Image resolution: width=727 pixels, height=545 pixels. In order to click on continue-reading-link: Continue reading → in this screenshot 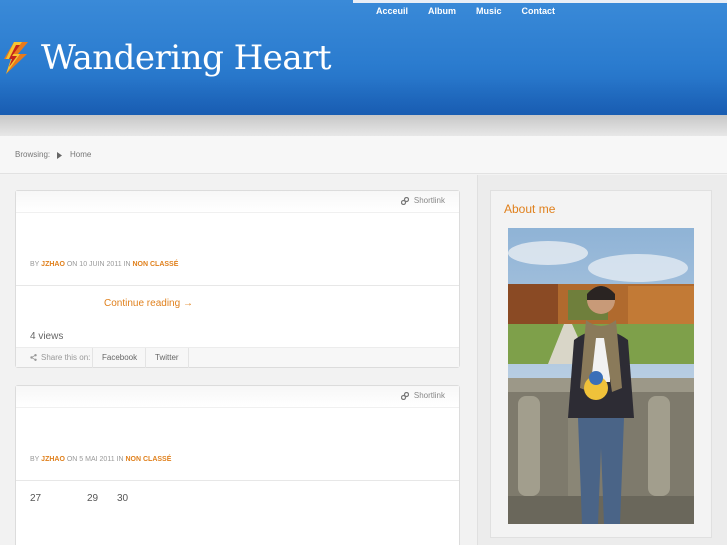, I will do `click(148, 303)`.